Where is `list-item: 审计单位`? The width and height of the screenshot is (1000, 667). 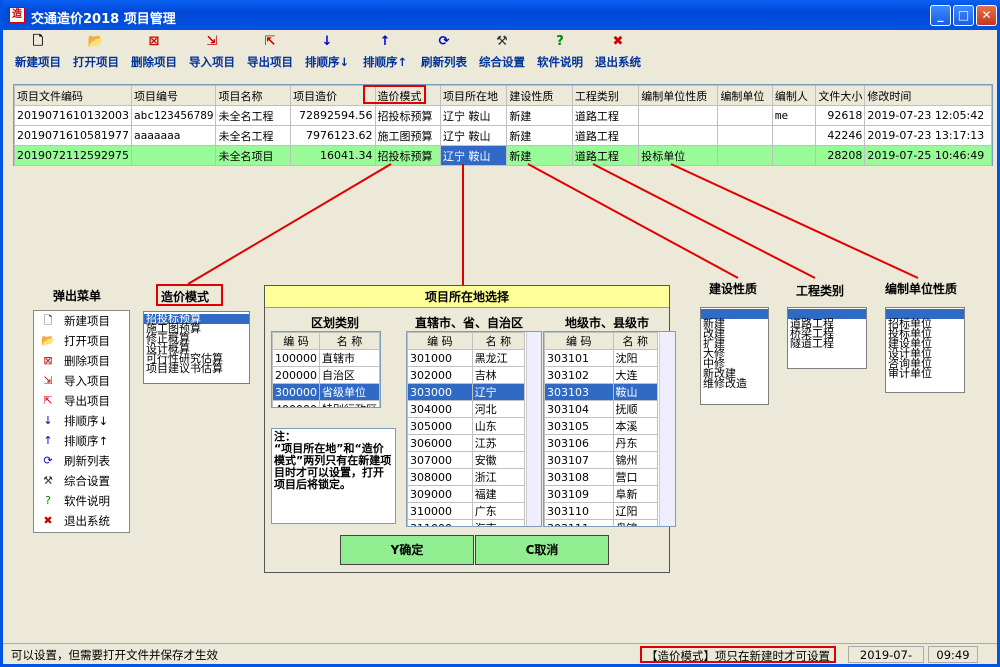
list-item: 审计单位 is located at coordinates (925, 373).